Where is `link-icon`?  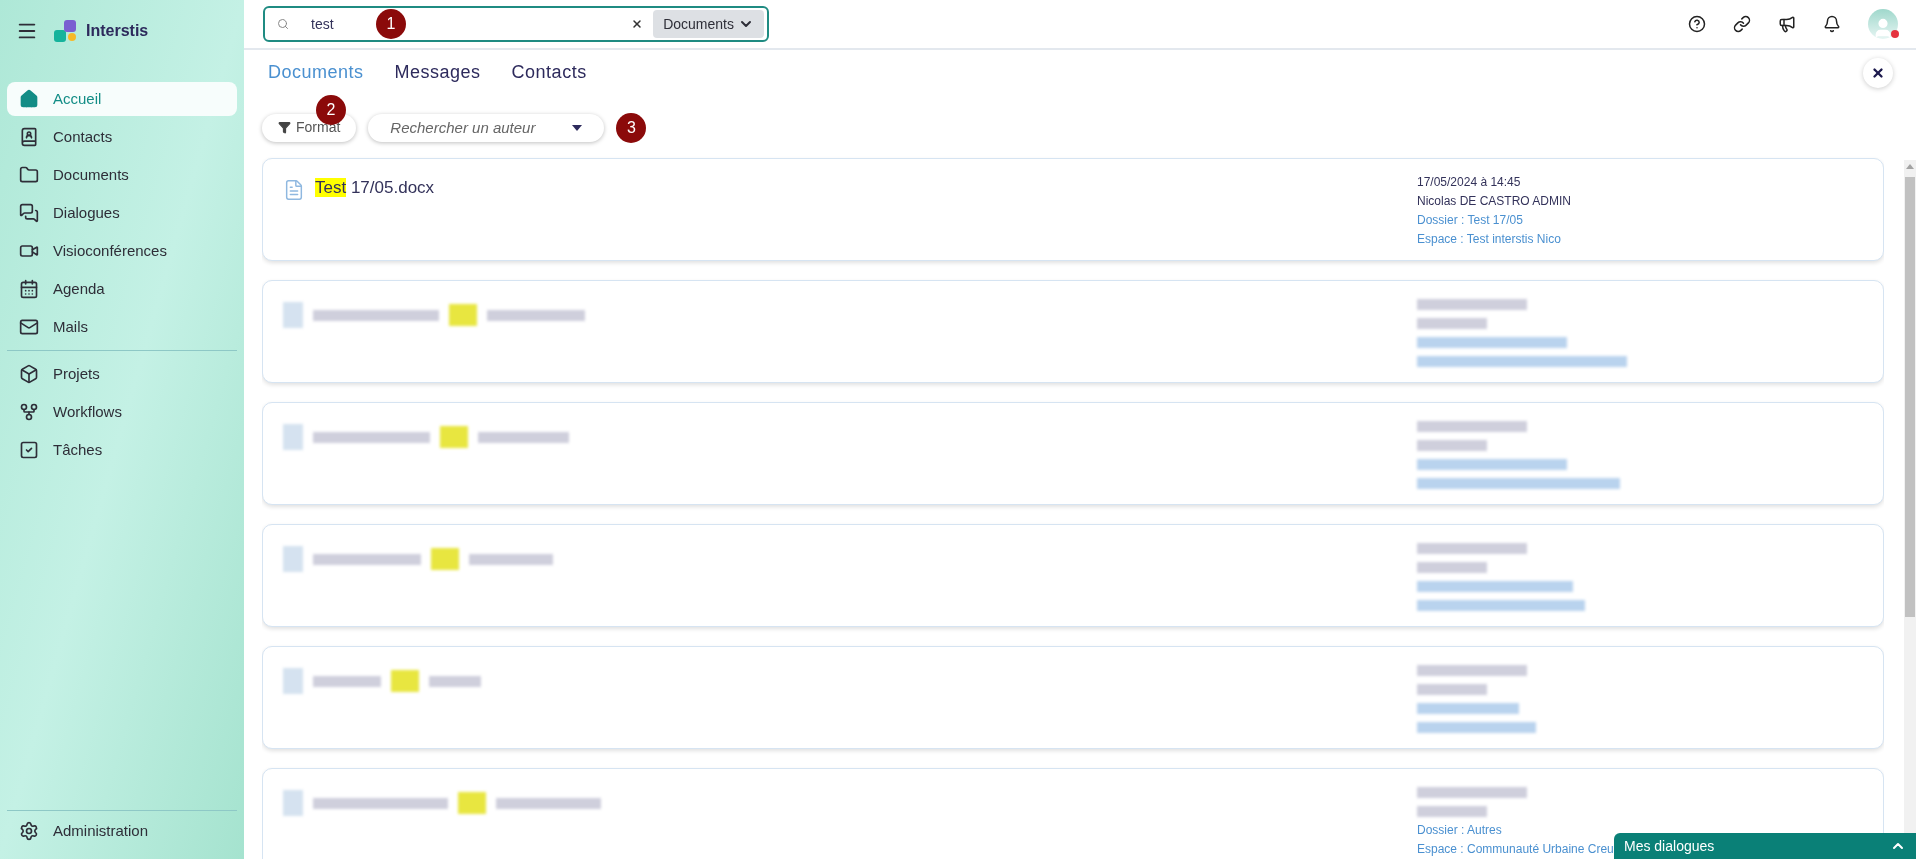
link-icon is located at coordinates (1742, 24).